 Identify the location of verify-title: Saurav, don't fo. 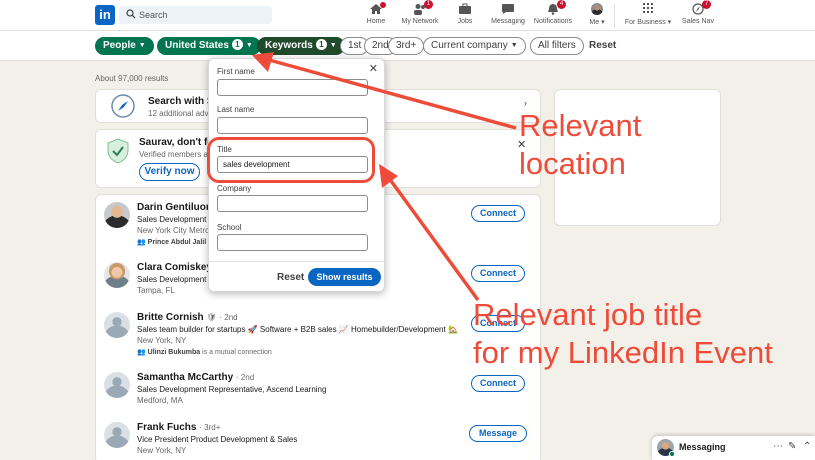
(176, 142).